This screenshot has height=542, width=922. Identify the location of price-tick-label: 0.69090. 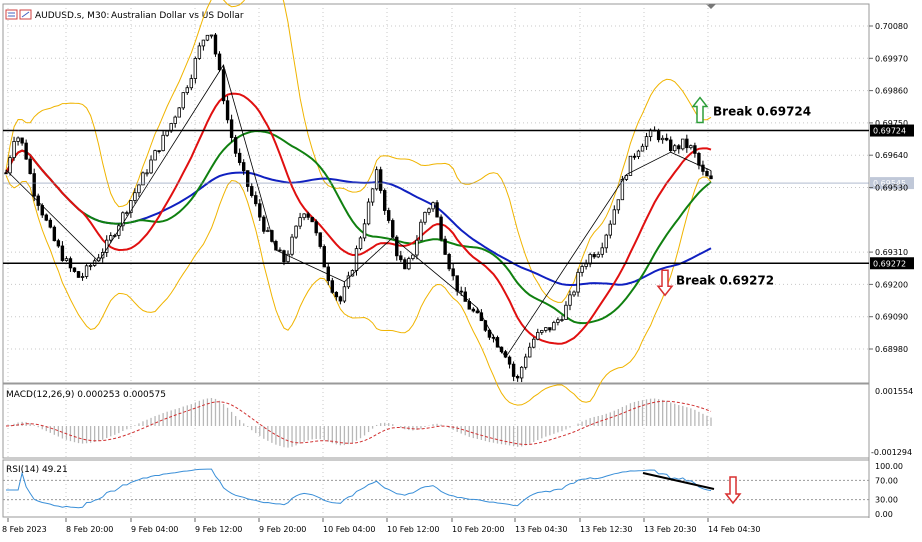
(891, 317).